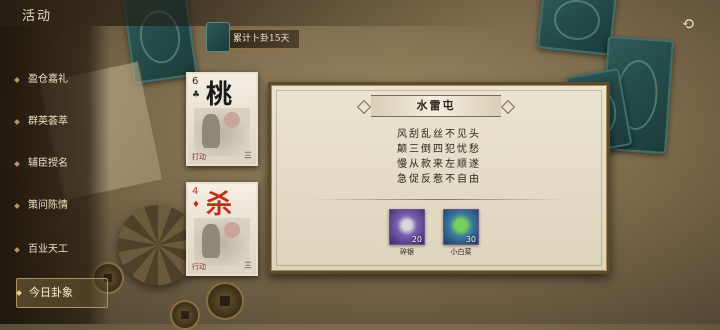 Image resolution: width=720 pixels, height=330 pixels. I want to click on sidebar-item-fuchen: 辅臣授名, so click(55, 164).